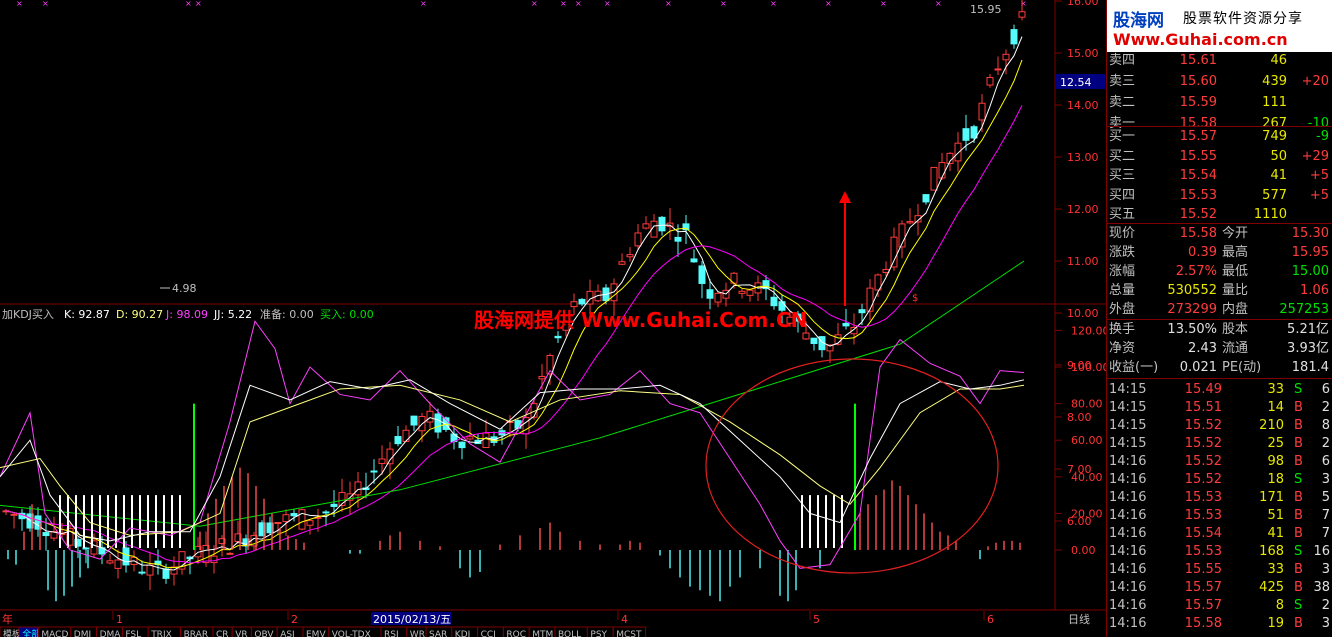  I want to click on tab-label: PSY, so click(598, 633).